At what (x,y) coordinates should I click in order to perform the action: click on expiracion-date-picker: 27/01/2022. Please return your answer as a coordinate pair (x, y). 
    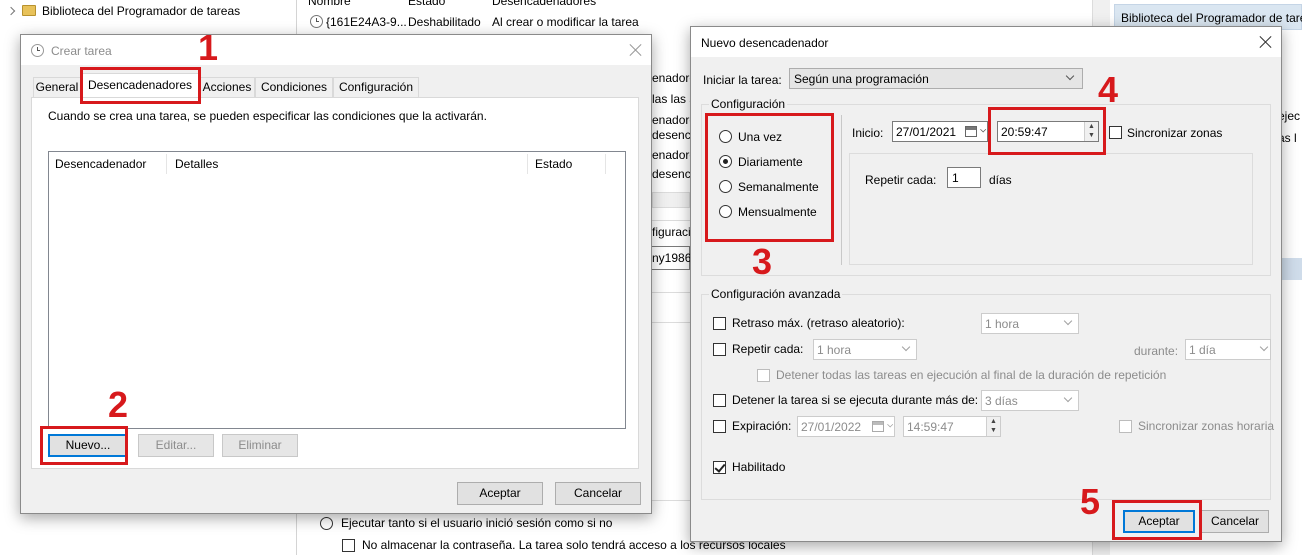
    Looking at the image, I should click on (846, 426).